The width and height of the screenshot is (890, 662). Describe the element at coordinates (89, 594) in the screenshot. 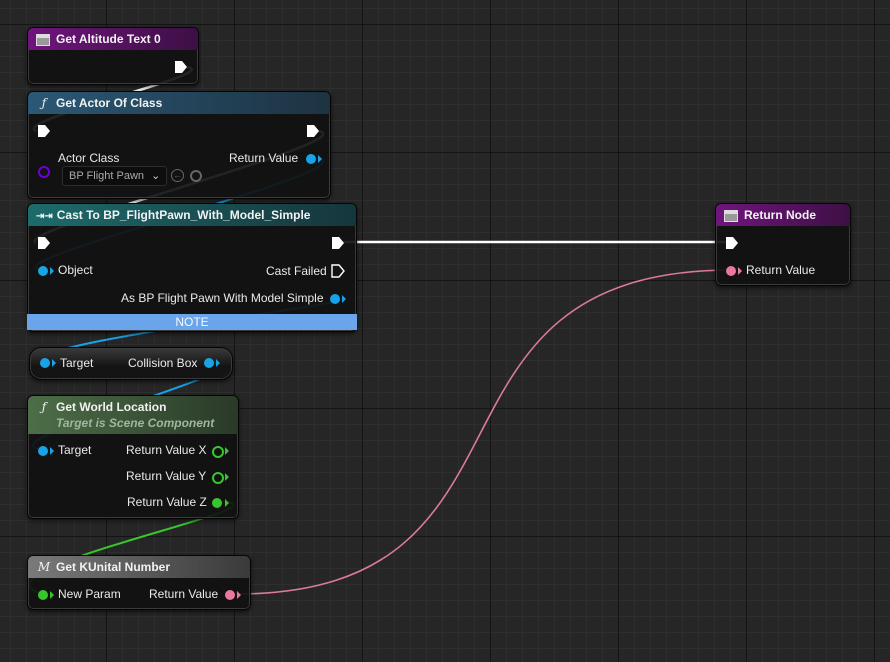

I see `new-param-label: New Param` at that location.